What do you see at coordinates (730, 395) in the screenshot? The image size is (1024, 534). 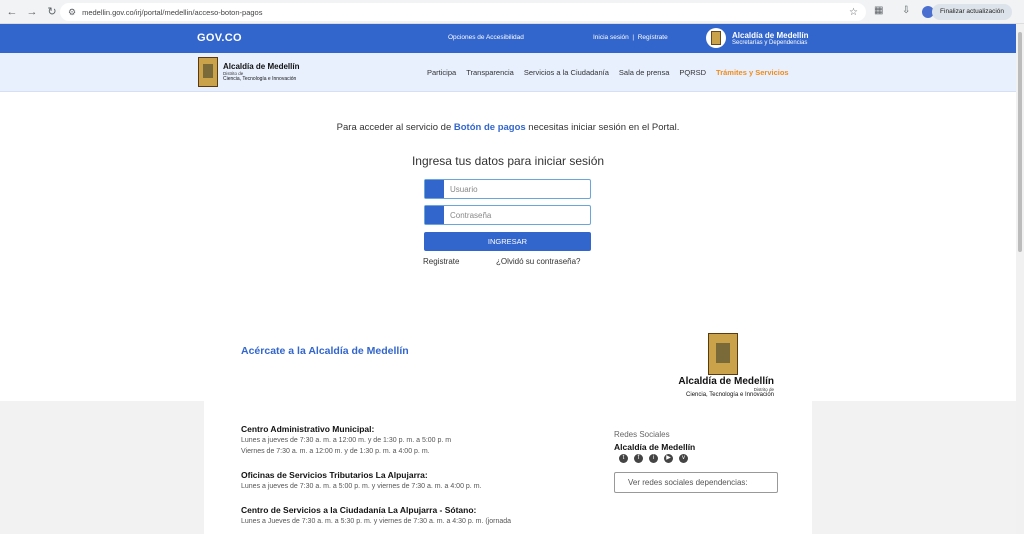 I see `footer-logo-line3: Ciencia, Tecnología e Innovación` at bounding box center [730, 395].